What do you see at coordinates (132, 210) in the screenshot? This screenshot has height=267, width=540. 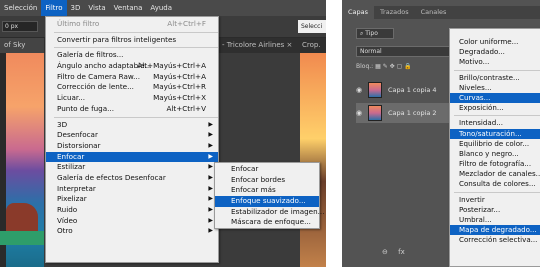 I see `menu-item-ruido: Ruido ▶` at bounding box center [132, 210].